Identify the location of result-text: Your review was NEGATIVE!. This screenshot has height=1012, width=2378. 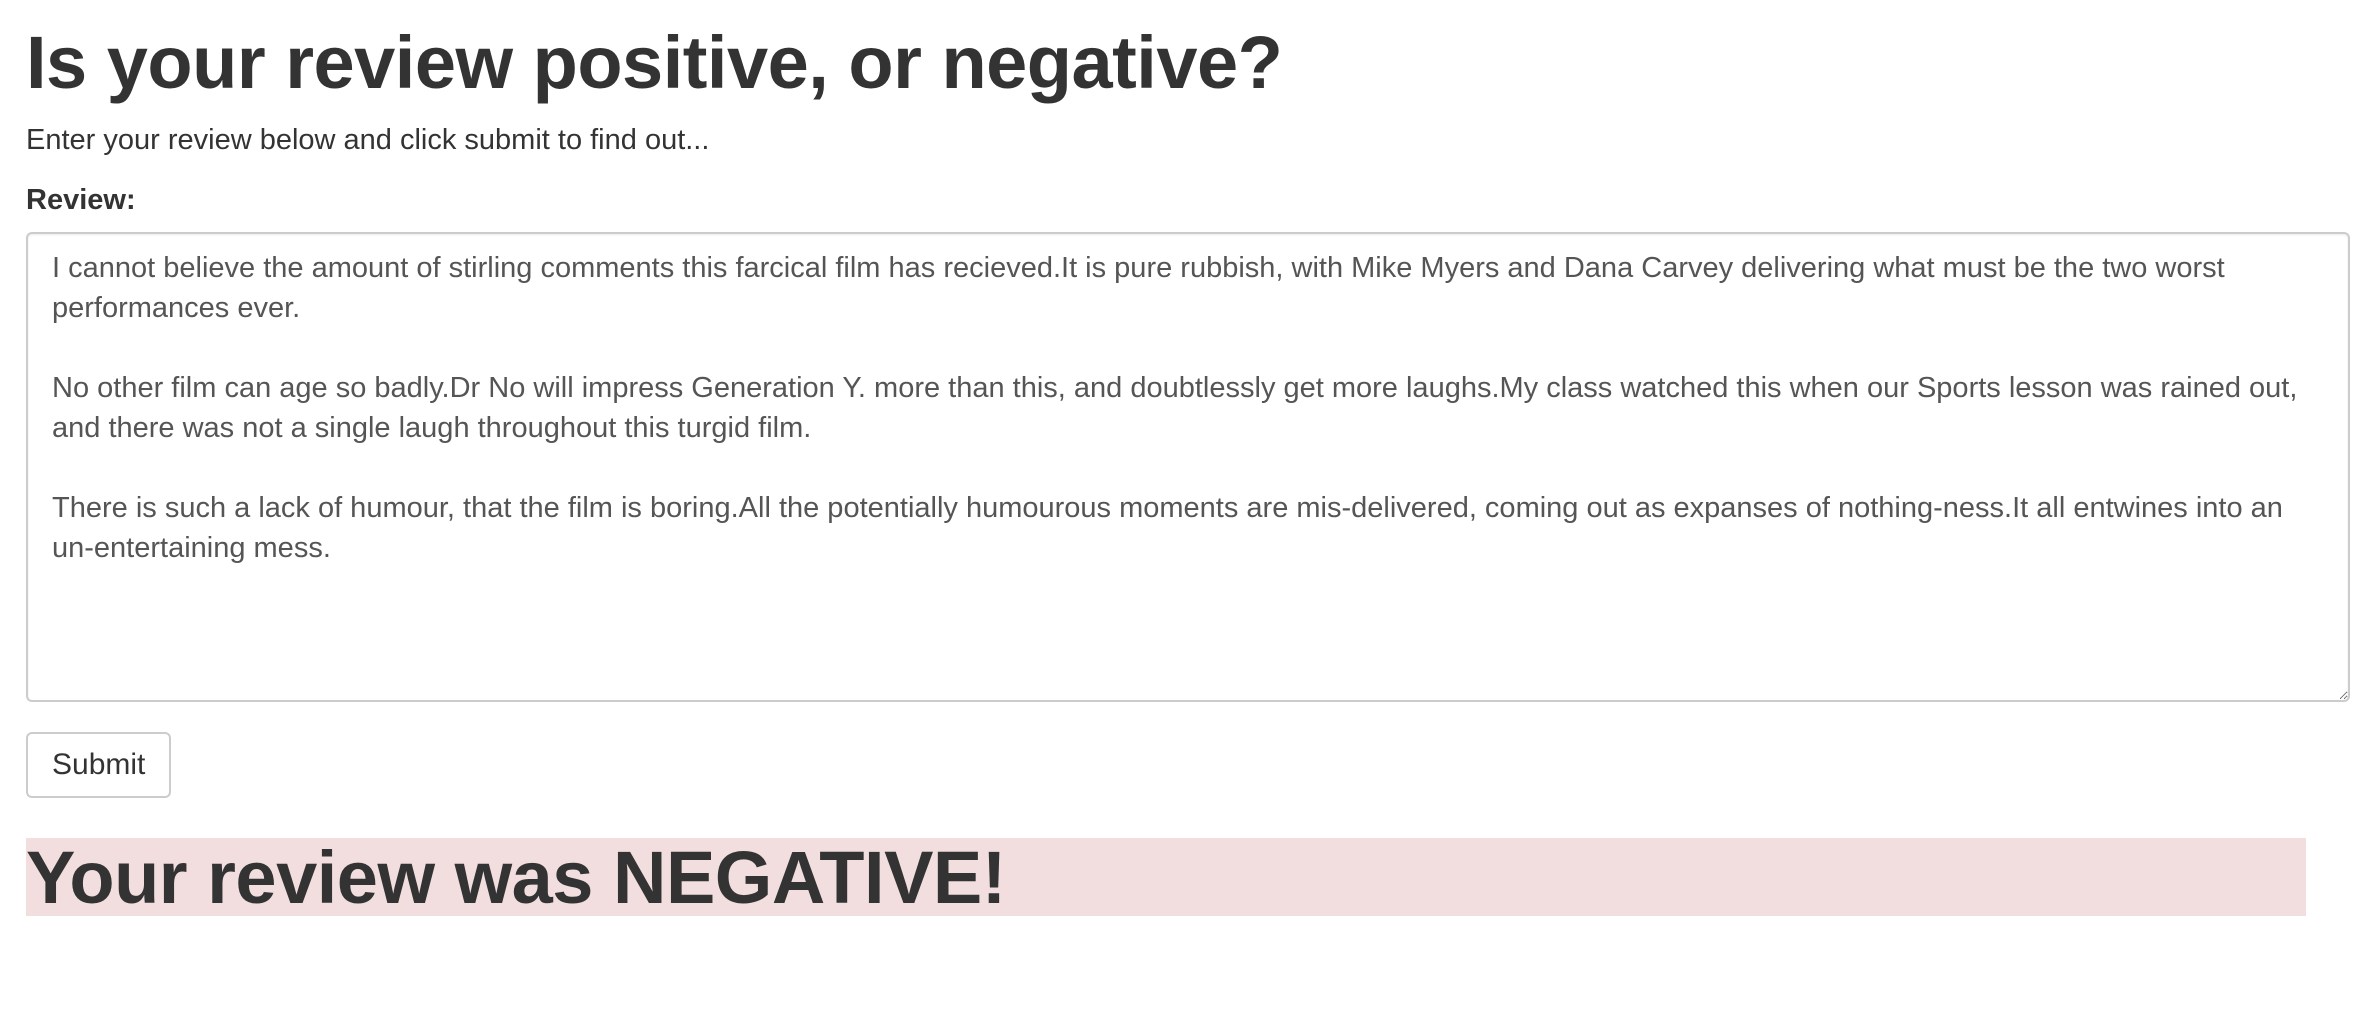
(516, 877).